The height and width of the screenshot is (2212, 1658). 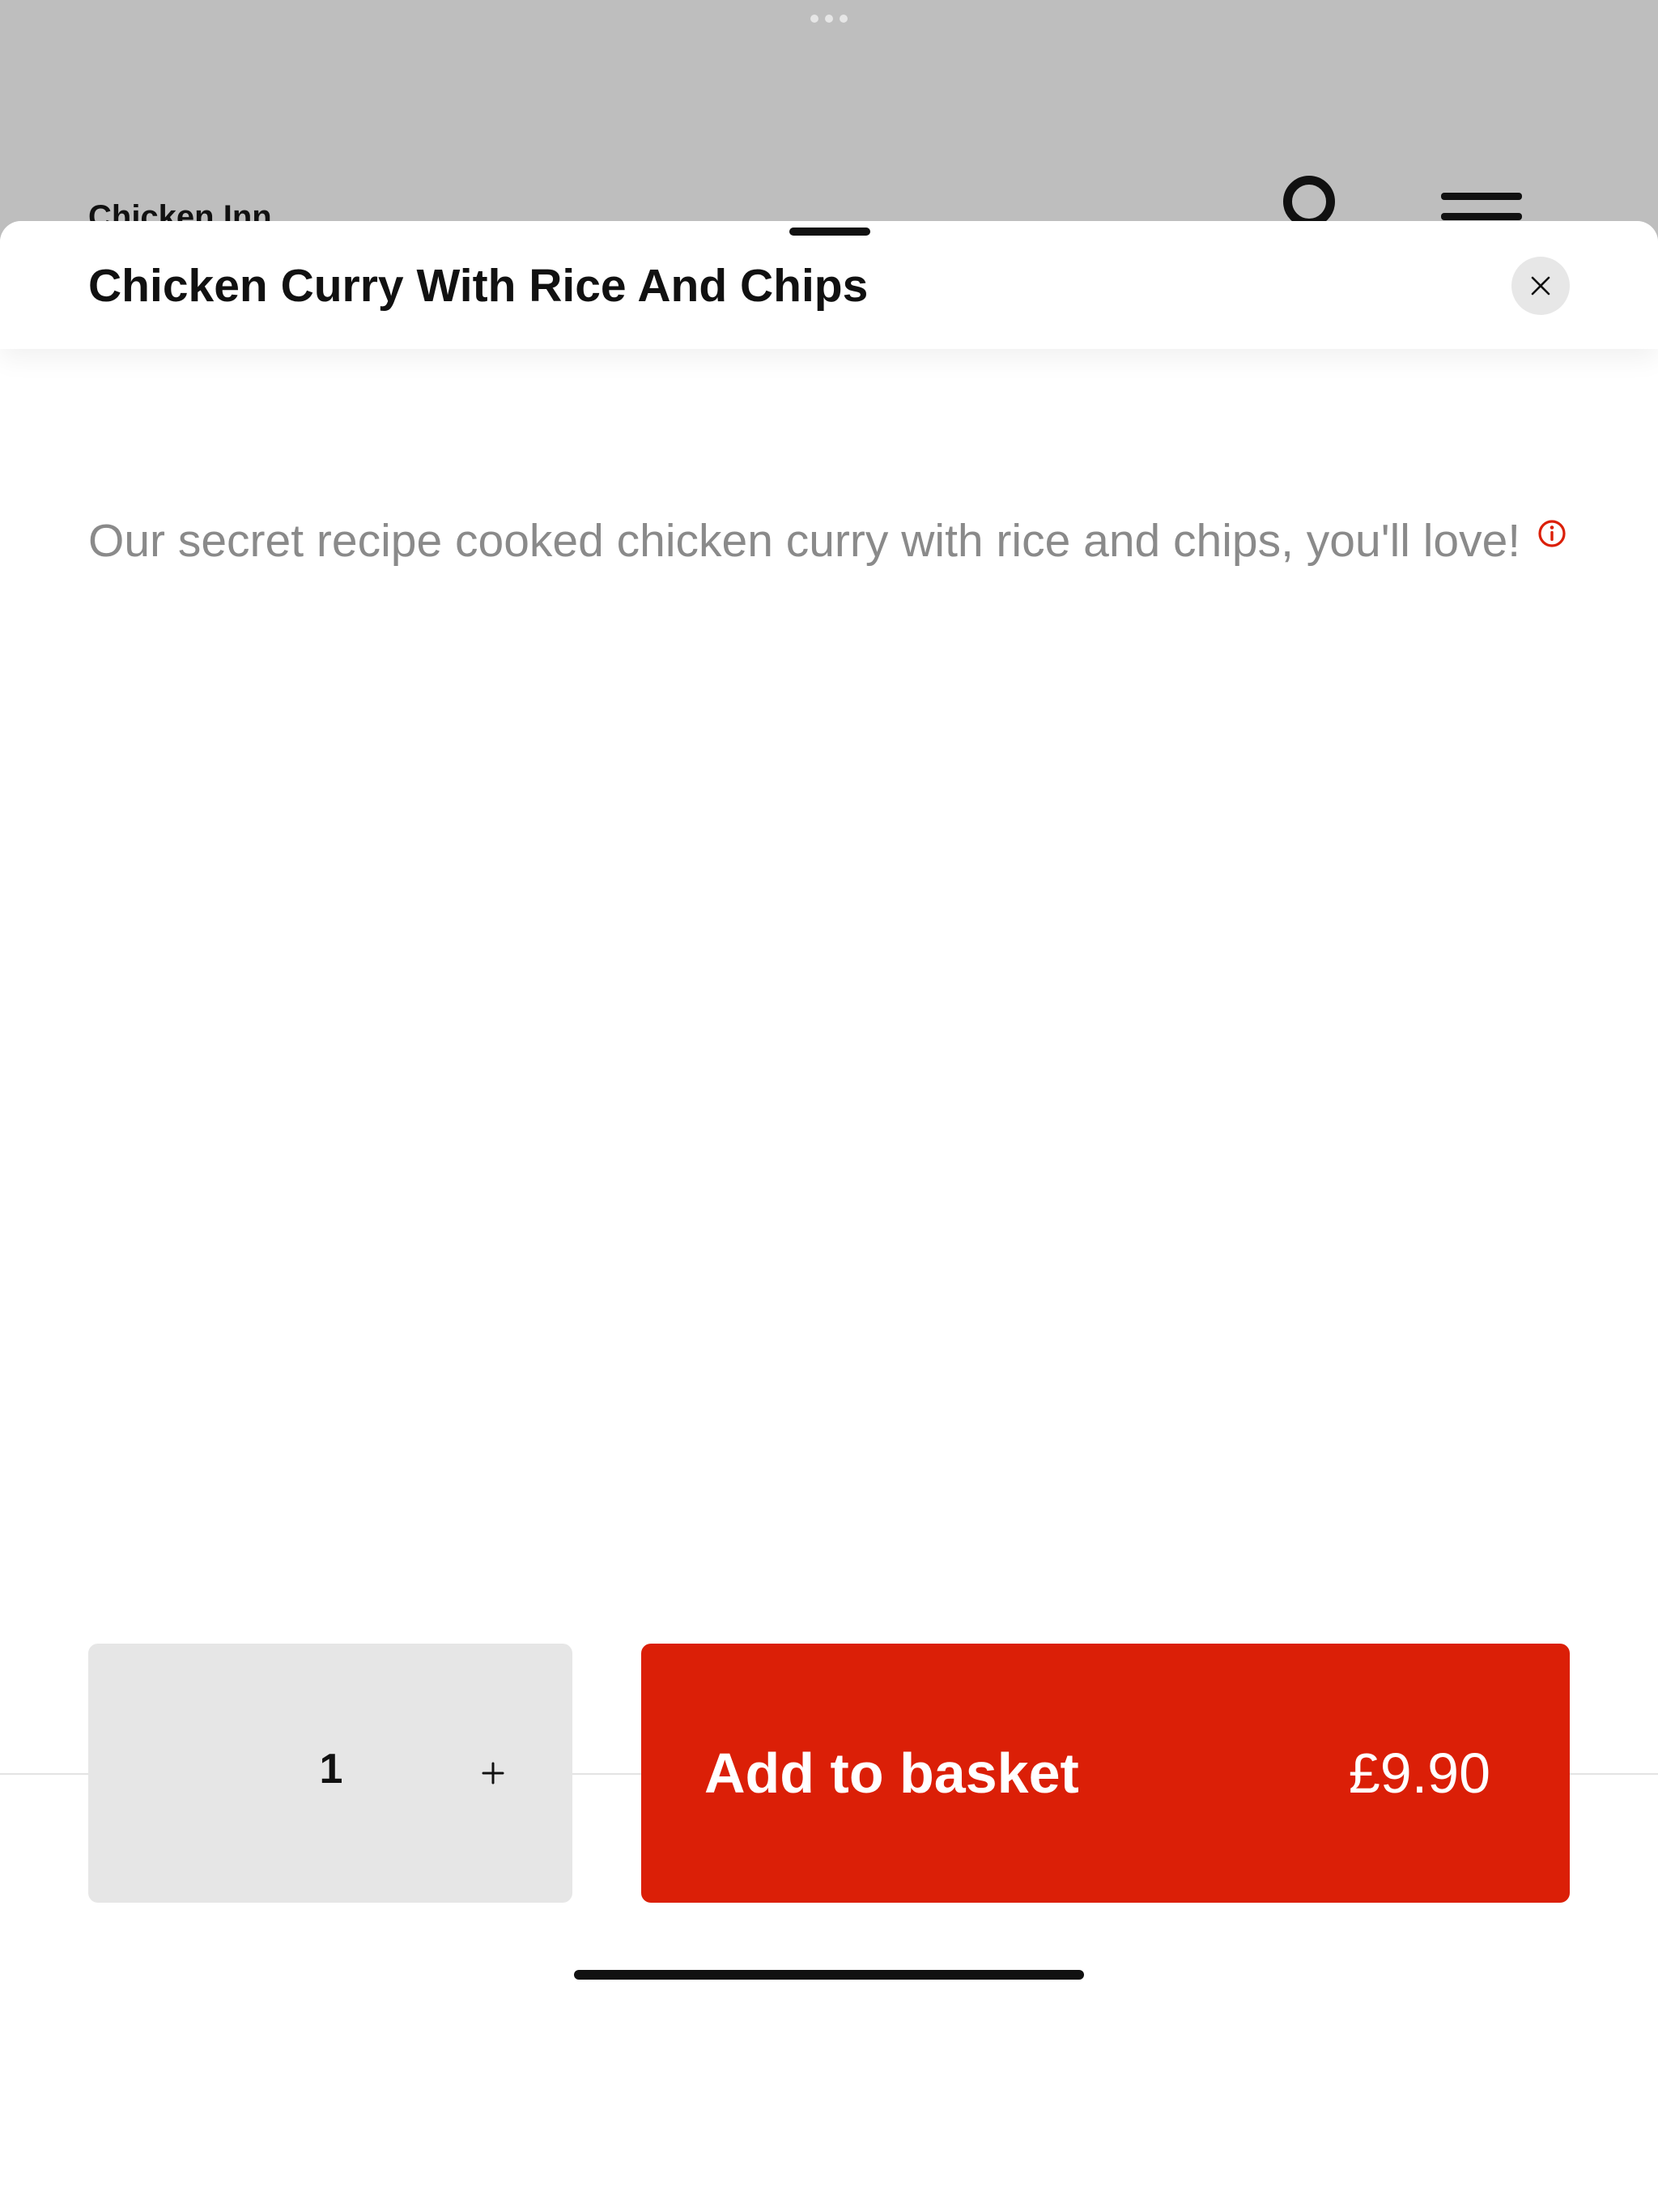 I want to click on close-button, so click(x=1540, y=286).